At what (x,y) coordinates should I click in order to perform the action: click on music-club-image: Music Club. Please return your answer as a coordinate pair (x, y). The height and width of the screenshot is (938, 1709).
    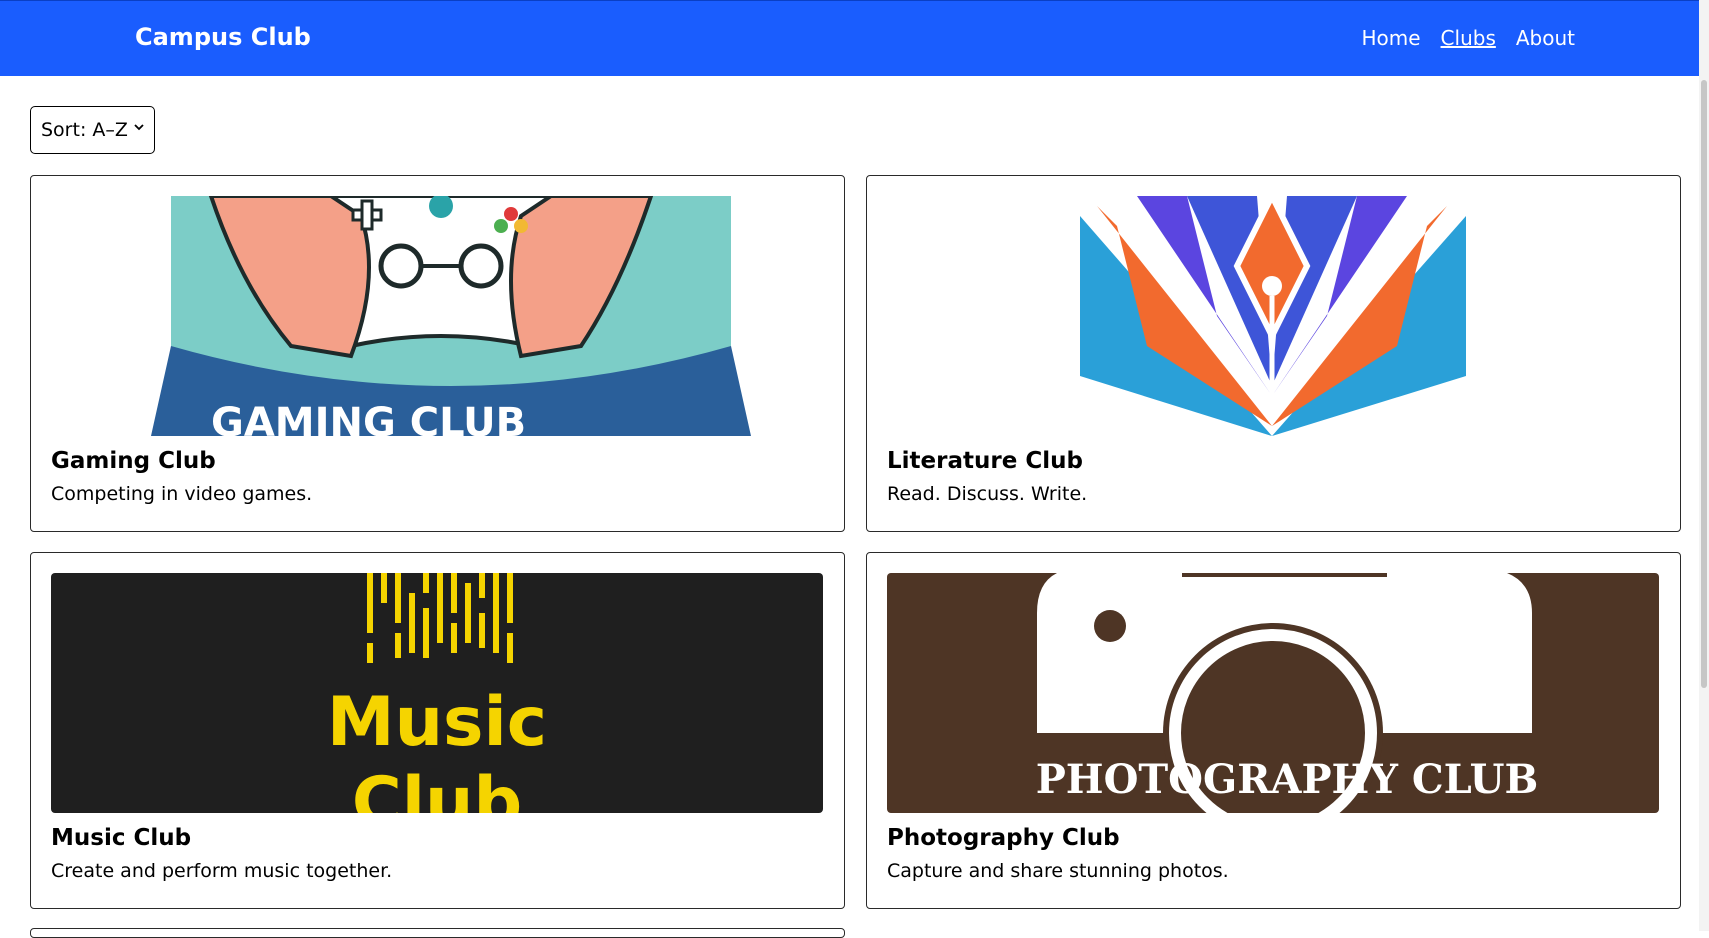
    Looking at the image, I should click on (437, 693).